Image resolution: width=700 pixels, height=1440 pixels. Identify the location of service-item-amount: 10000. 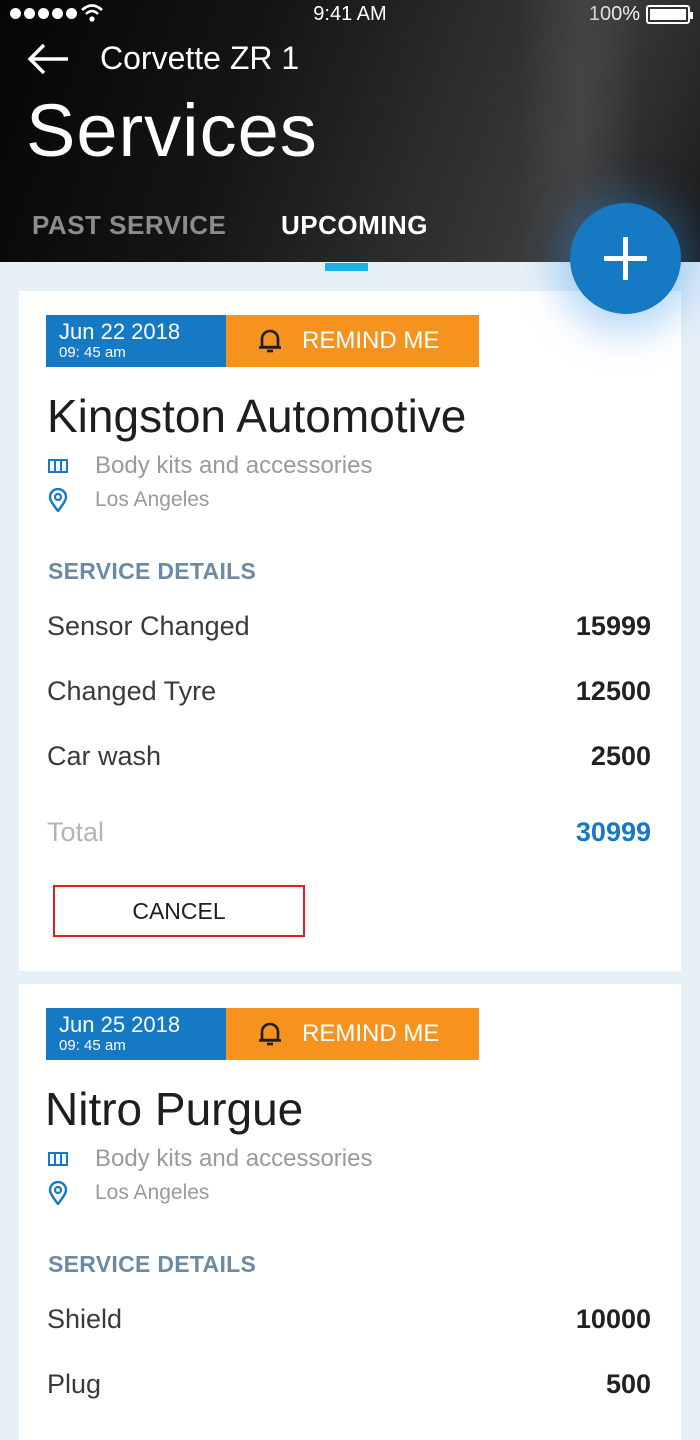
(613, 1319).